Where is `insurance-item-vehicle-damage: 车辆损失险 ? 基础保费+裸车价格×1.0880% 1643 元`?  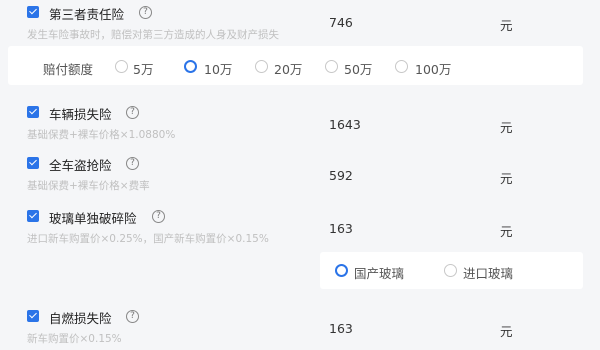
insurance-item-vehicle-damage: 车辆损失险 ? 基础保费+裸车价格×1.0880% 1643 元 is located at coordinates (300, 122).